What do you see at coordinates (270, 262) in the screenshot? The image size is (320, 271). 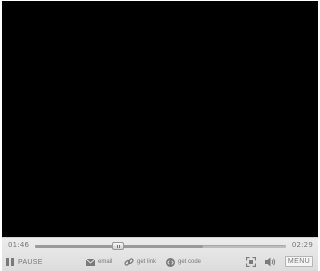 I see `speaker-icon` at bounding box center [270, 262].